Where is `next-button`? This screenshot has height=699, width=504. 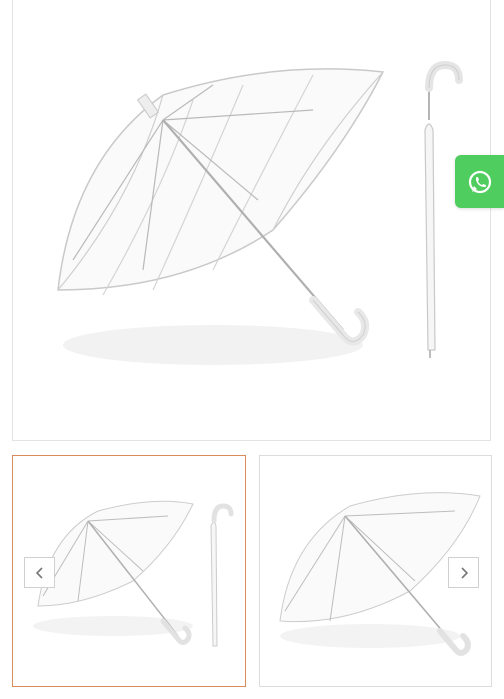 next-button is located at coordinates (463, 572).